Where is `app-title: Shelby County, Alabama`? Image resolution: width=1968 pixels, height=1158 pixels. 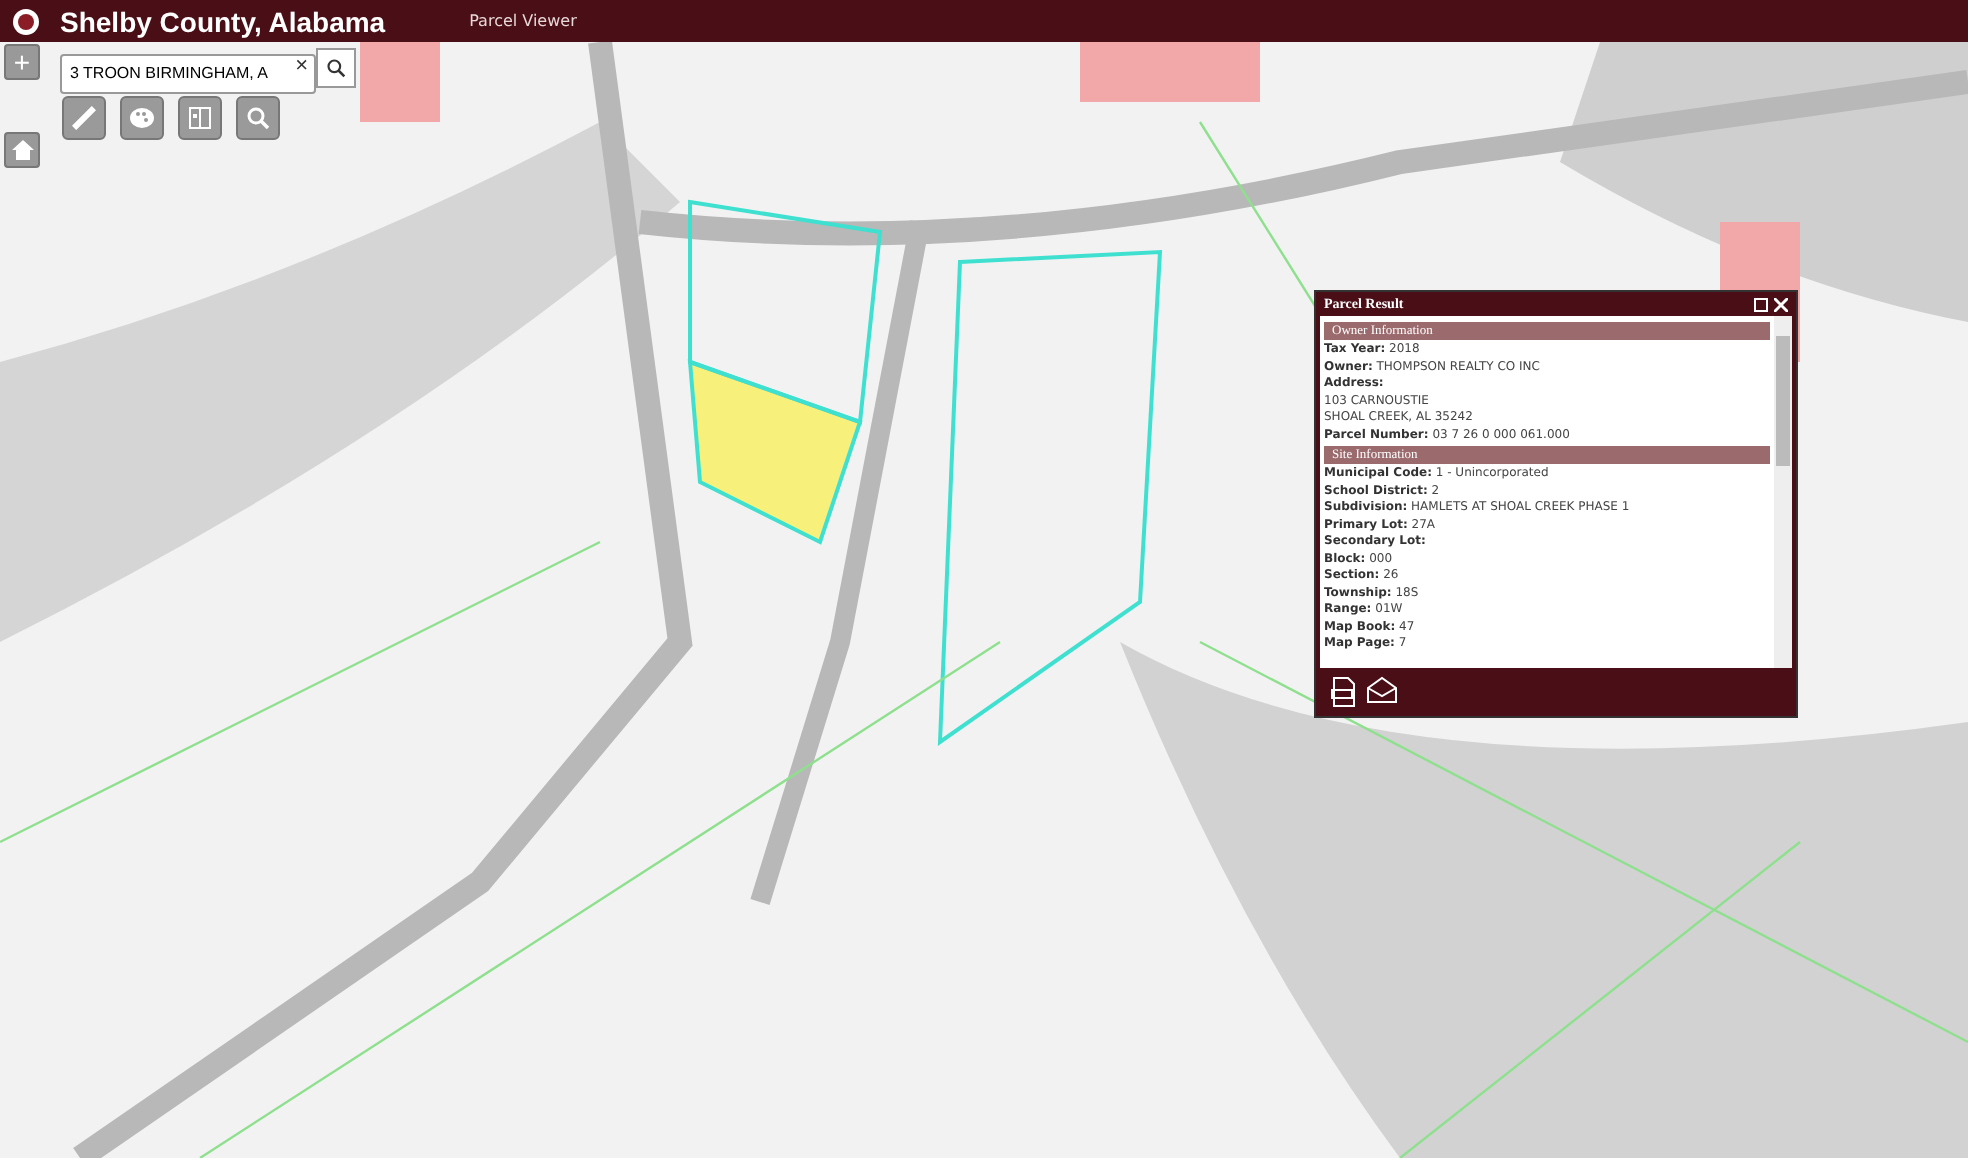
app-title: Shelby County, Alabama is located at coordinates (223, 21).